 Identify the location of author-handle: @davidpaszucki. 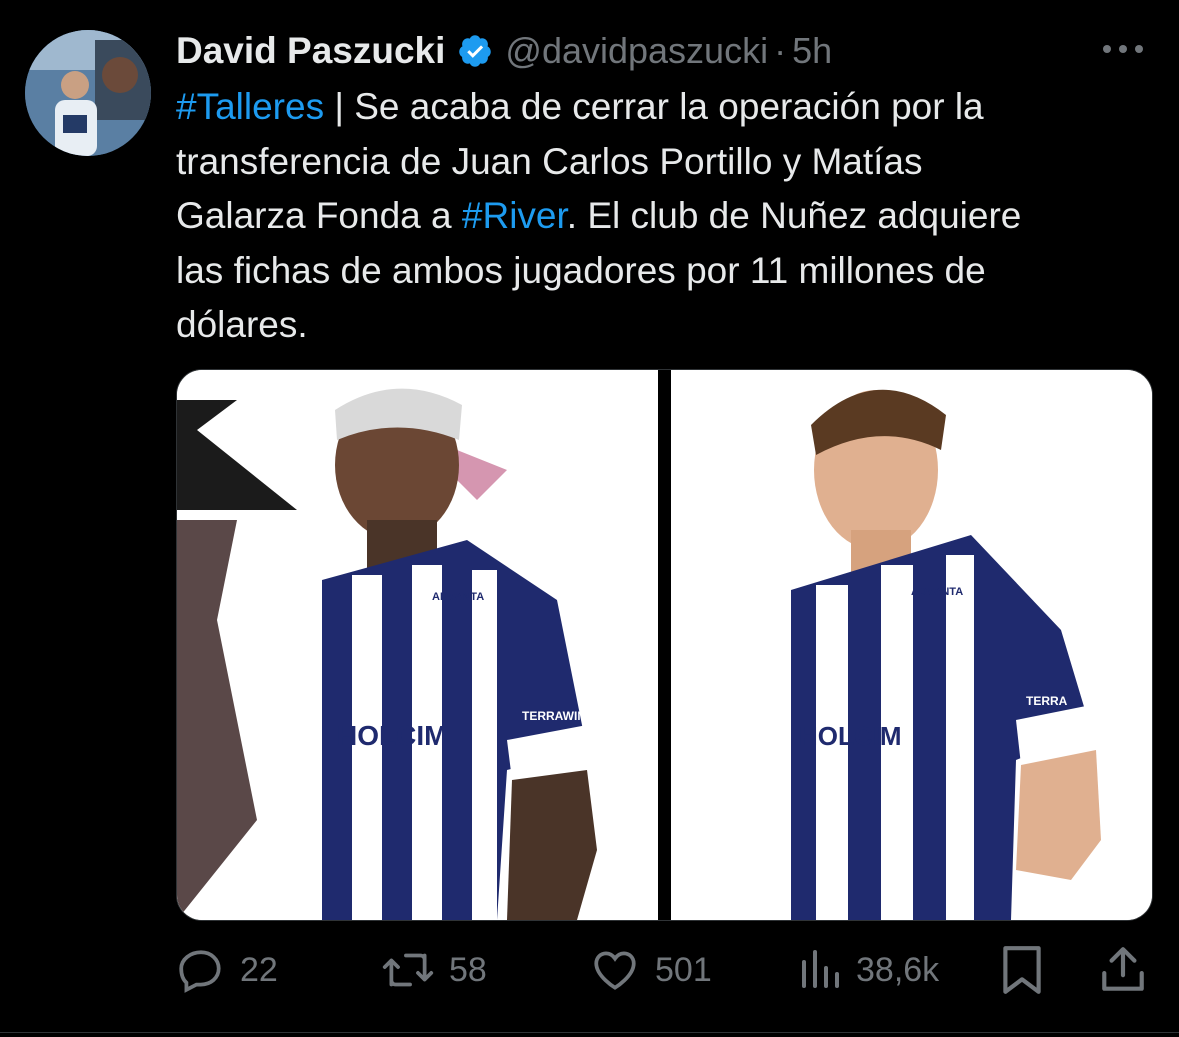
(636, 51).